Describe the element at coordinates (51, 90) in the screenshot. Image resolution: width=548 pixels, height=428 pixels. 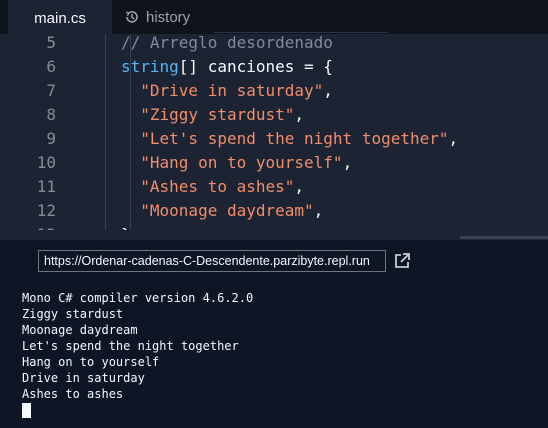
I see `line-number: 7` at that location.